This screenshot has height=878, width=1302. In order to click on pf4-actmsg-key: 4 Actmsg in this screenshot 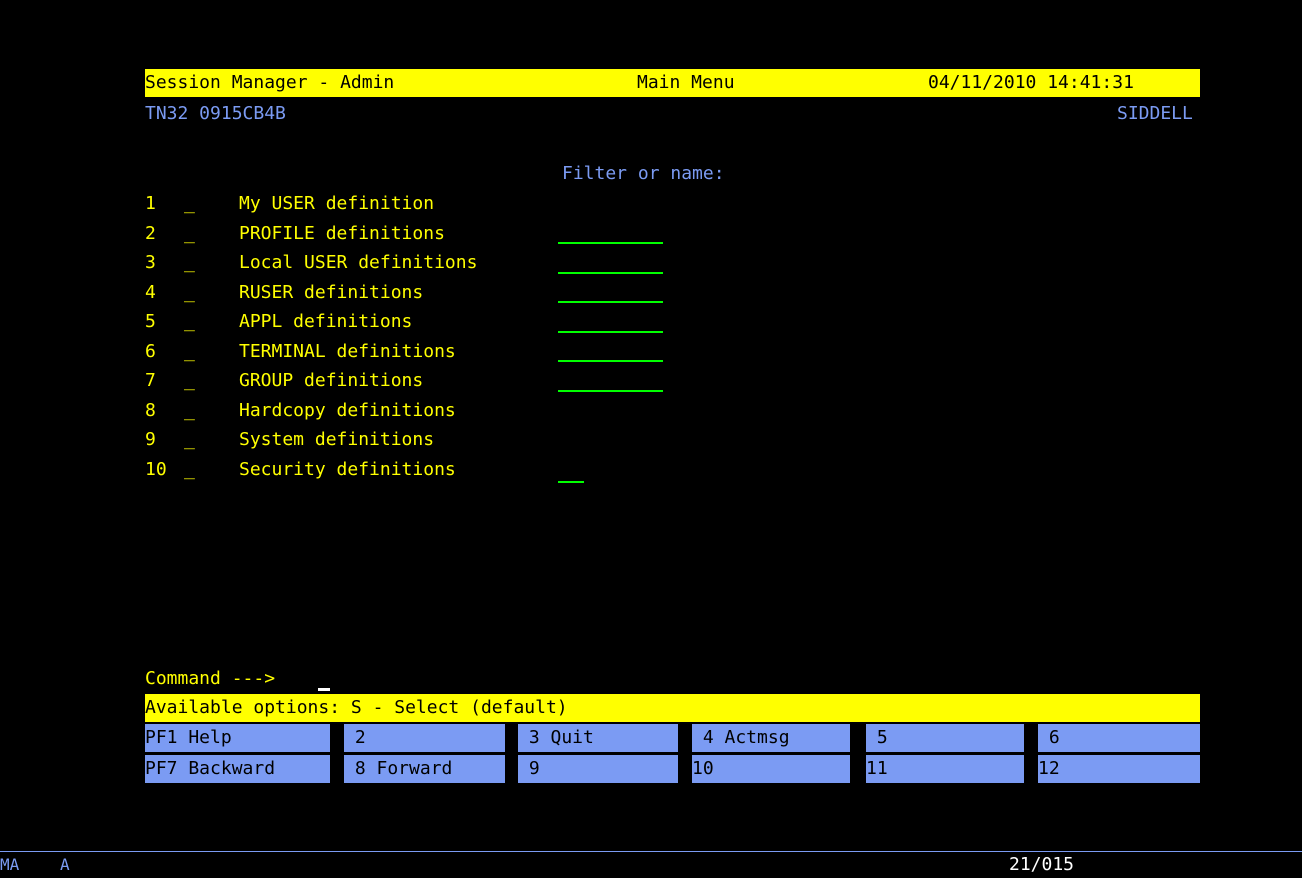, I will do `click(771, 738)`.